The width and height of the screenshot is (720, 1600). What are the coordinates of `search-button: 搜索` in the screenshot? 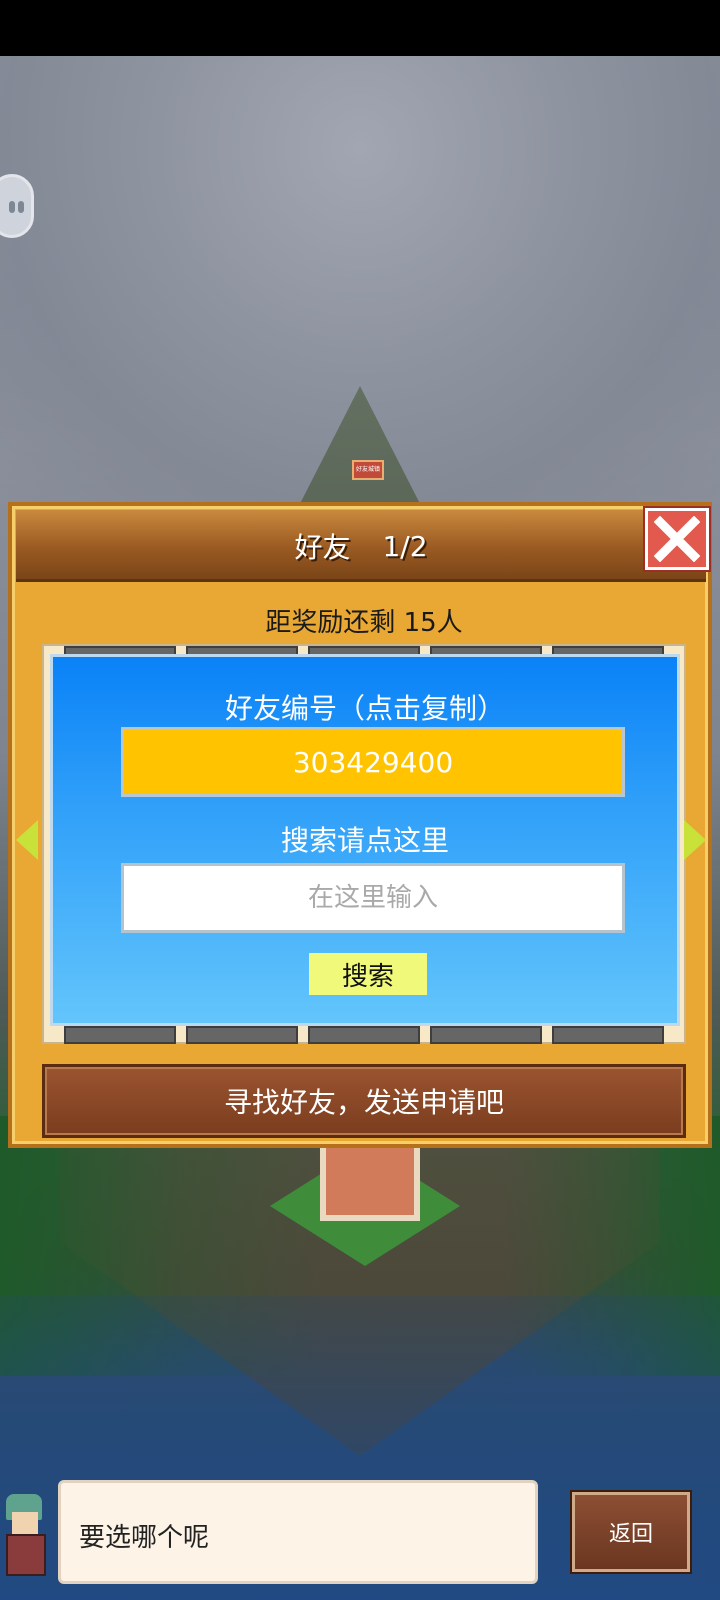 It's located at (368, 974).